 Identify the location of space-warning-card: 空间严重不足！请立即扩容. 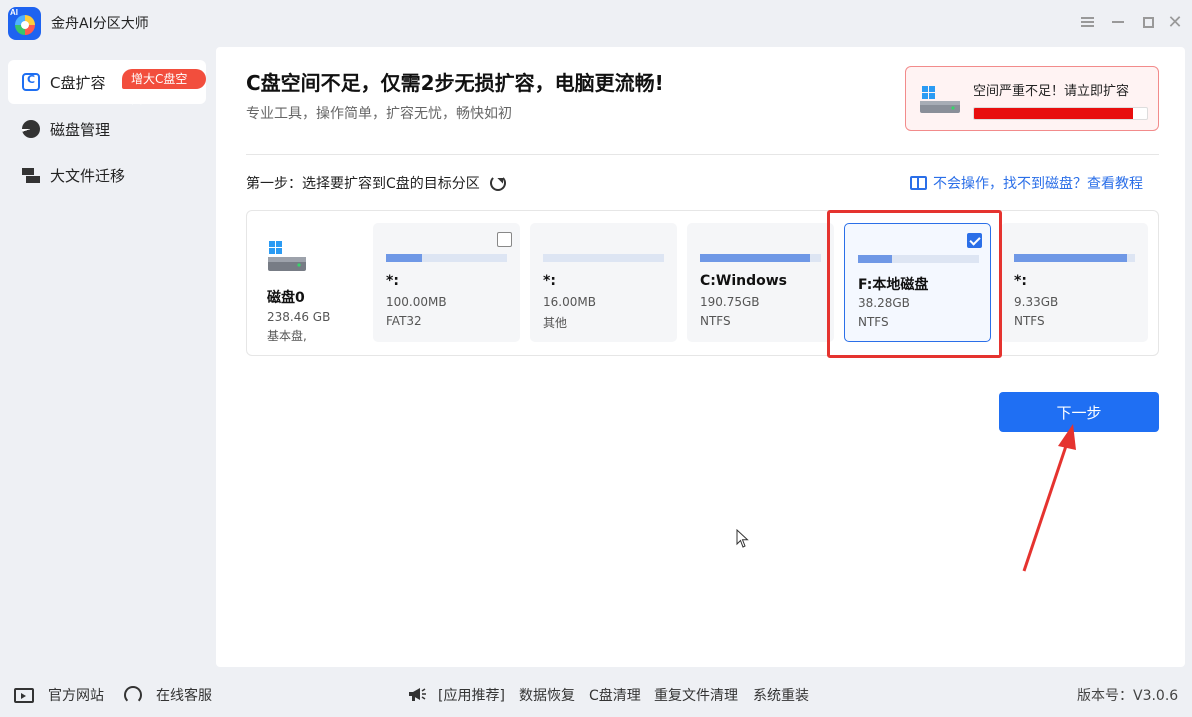
(1032, 98).